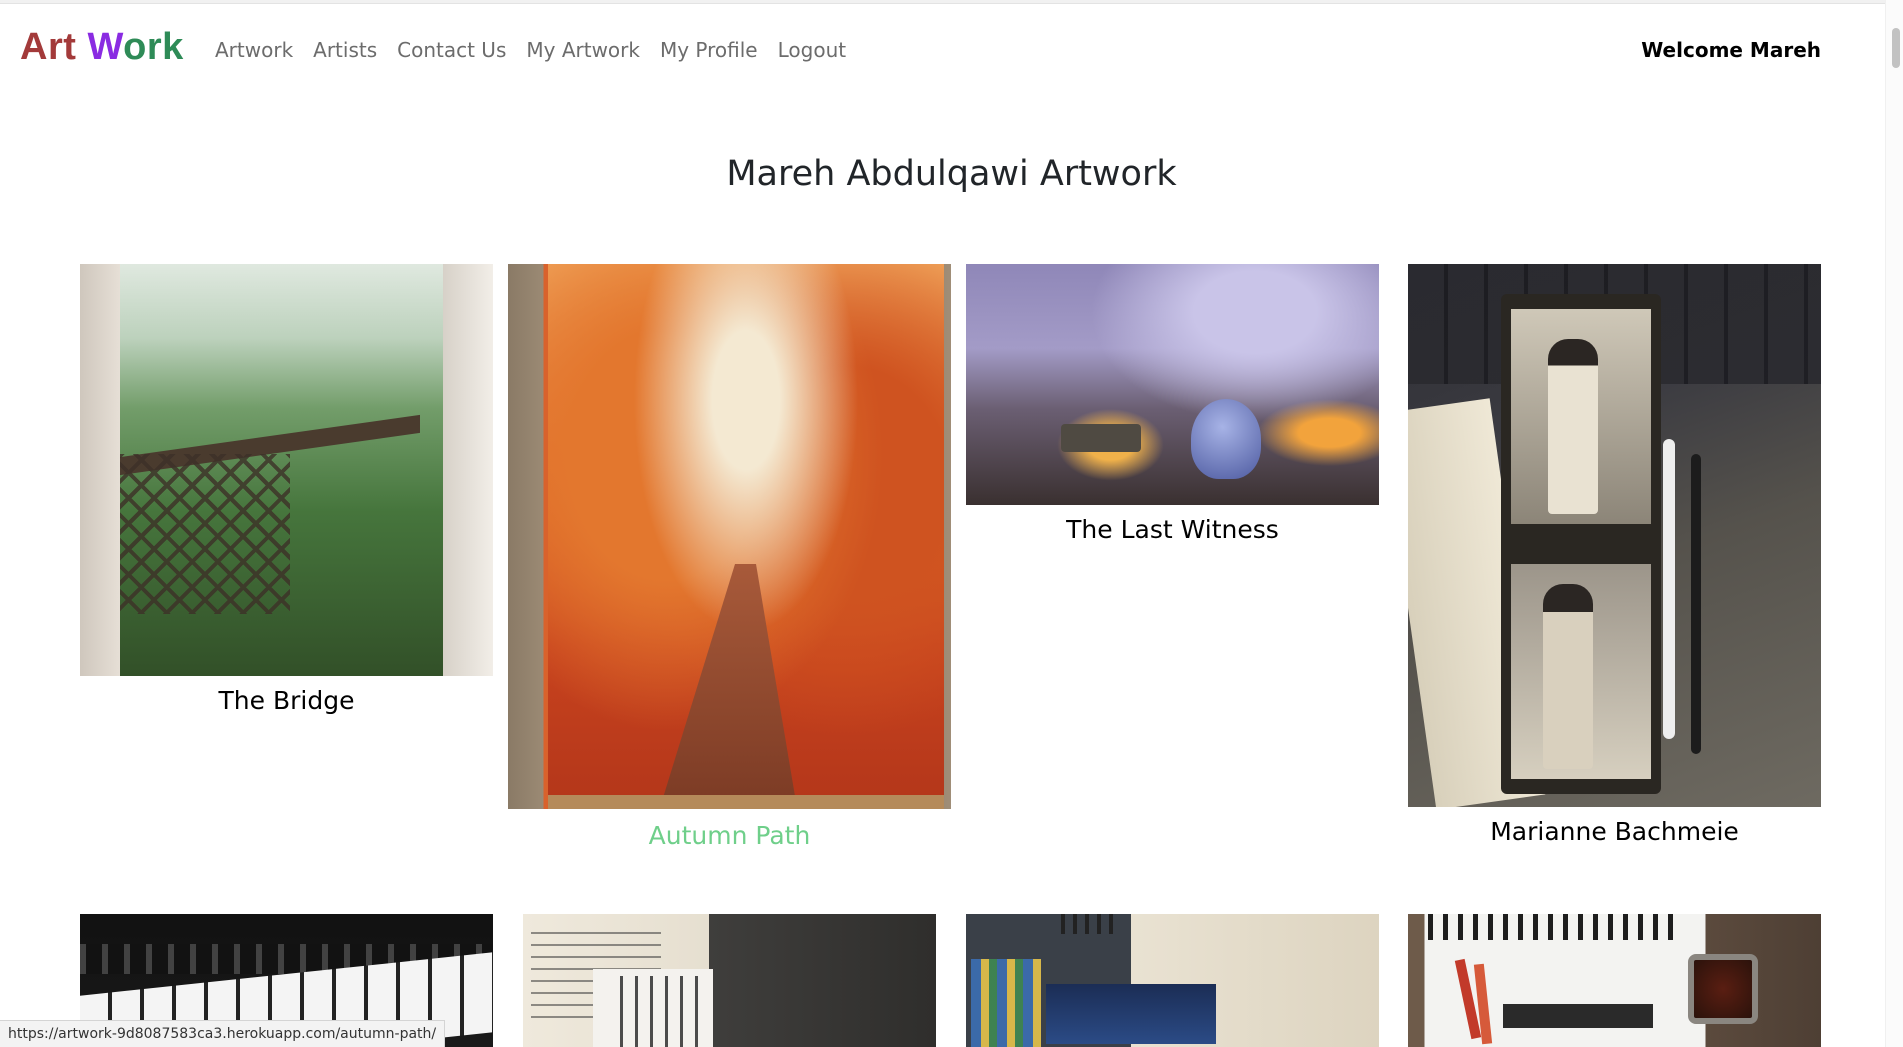  What do you see at coordinates (583, 50) in the screenshot?
I see `nav-link-my-artwork: My Artwork` at bounding box center [583, 50].